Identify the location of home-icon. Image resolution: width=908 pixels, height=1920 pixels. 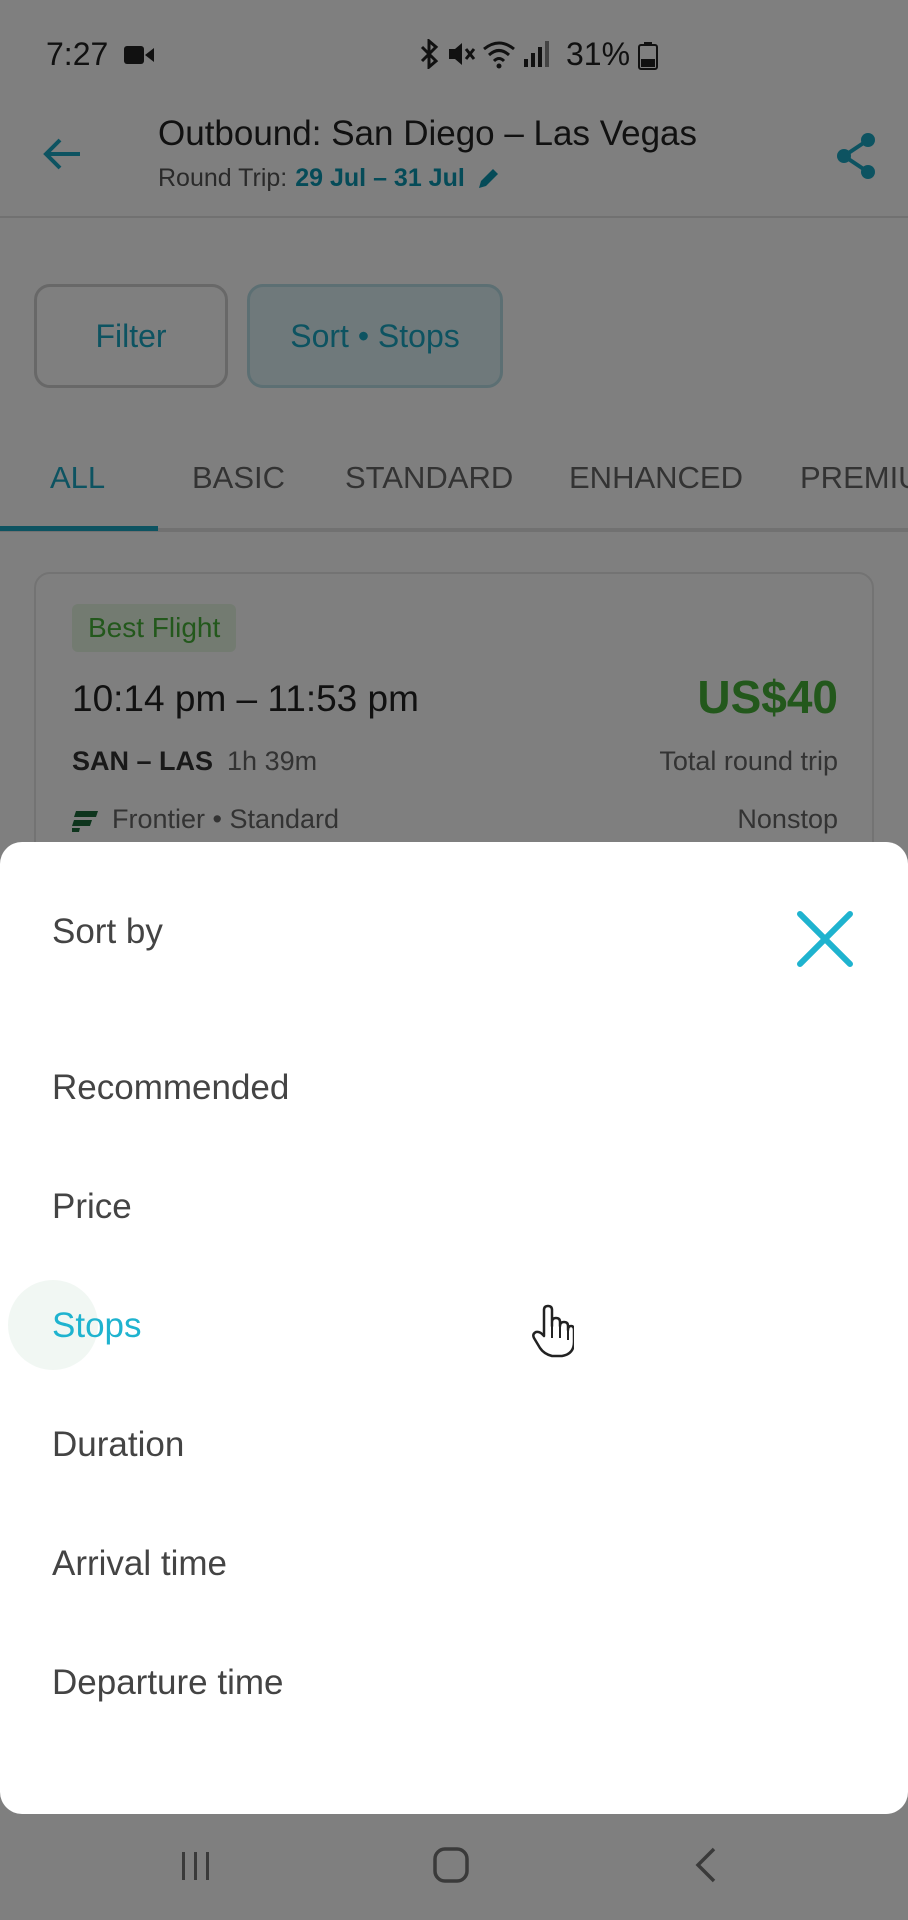
(451, 1865).